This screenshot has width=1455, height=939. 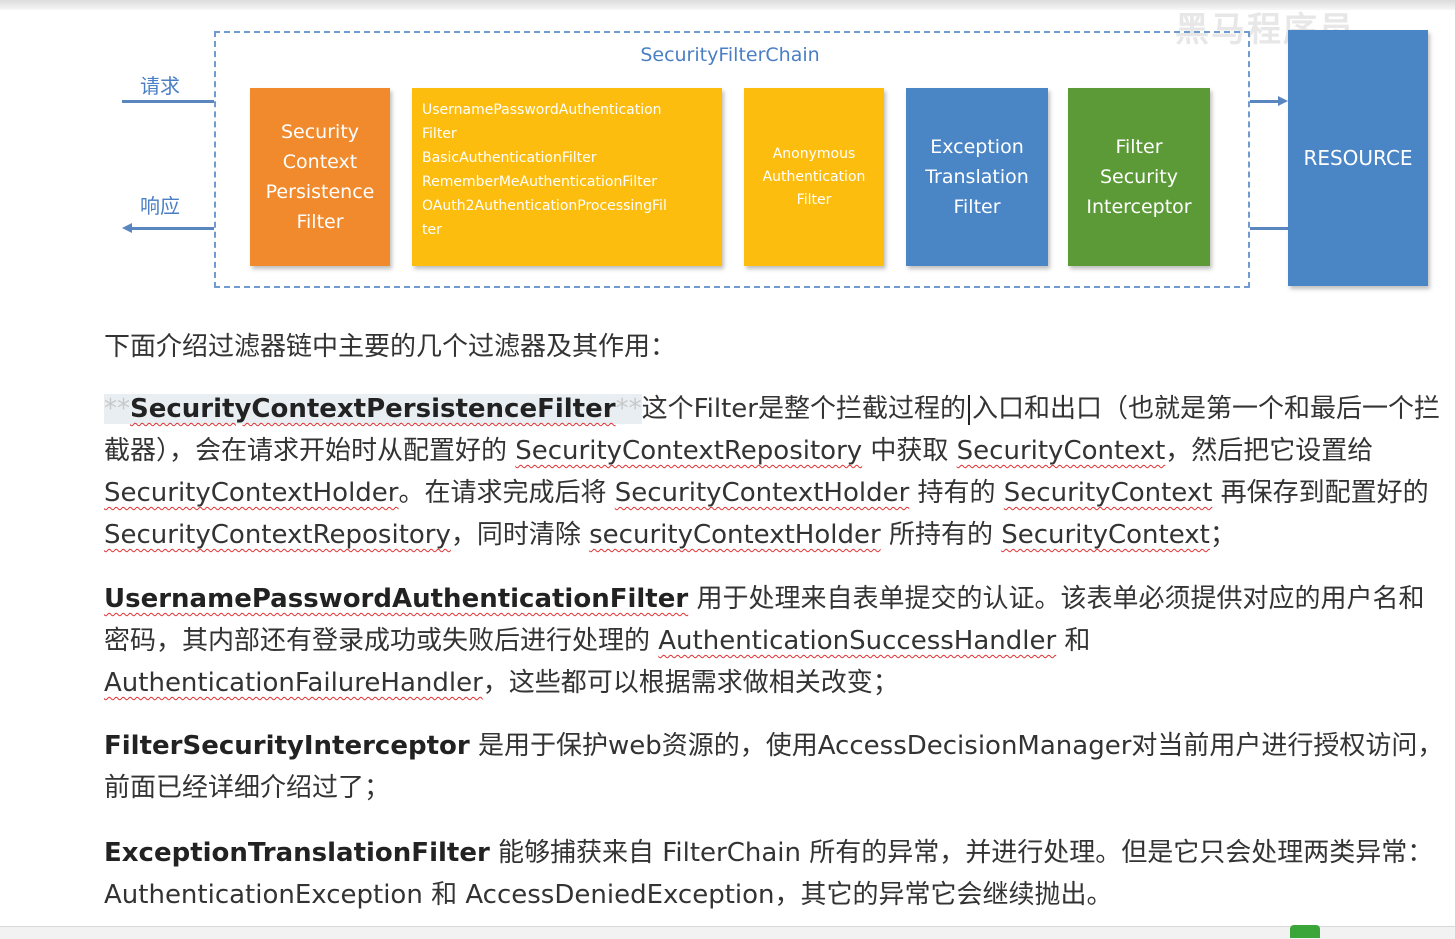 I want to click on text-span: 这个Filter是整个拦截过程的, so click(x=803, y=409).